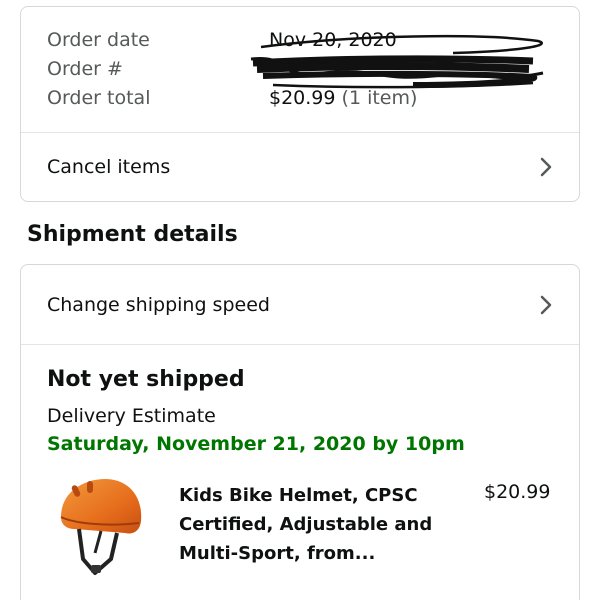  What do you see at coordinates (98, 40) in the screenshot?
I see `order-date-label: Order date` at bounding box center [98, 40].